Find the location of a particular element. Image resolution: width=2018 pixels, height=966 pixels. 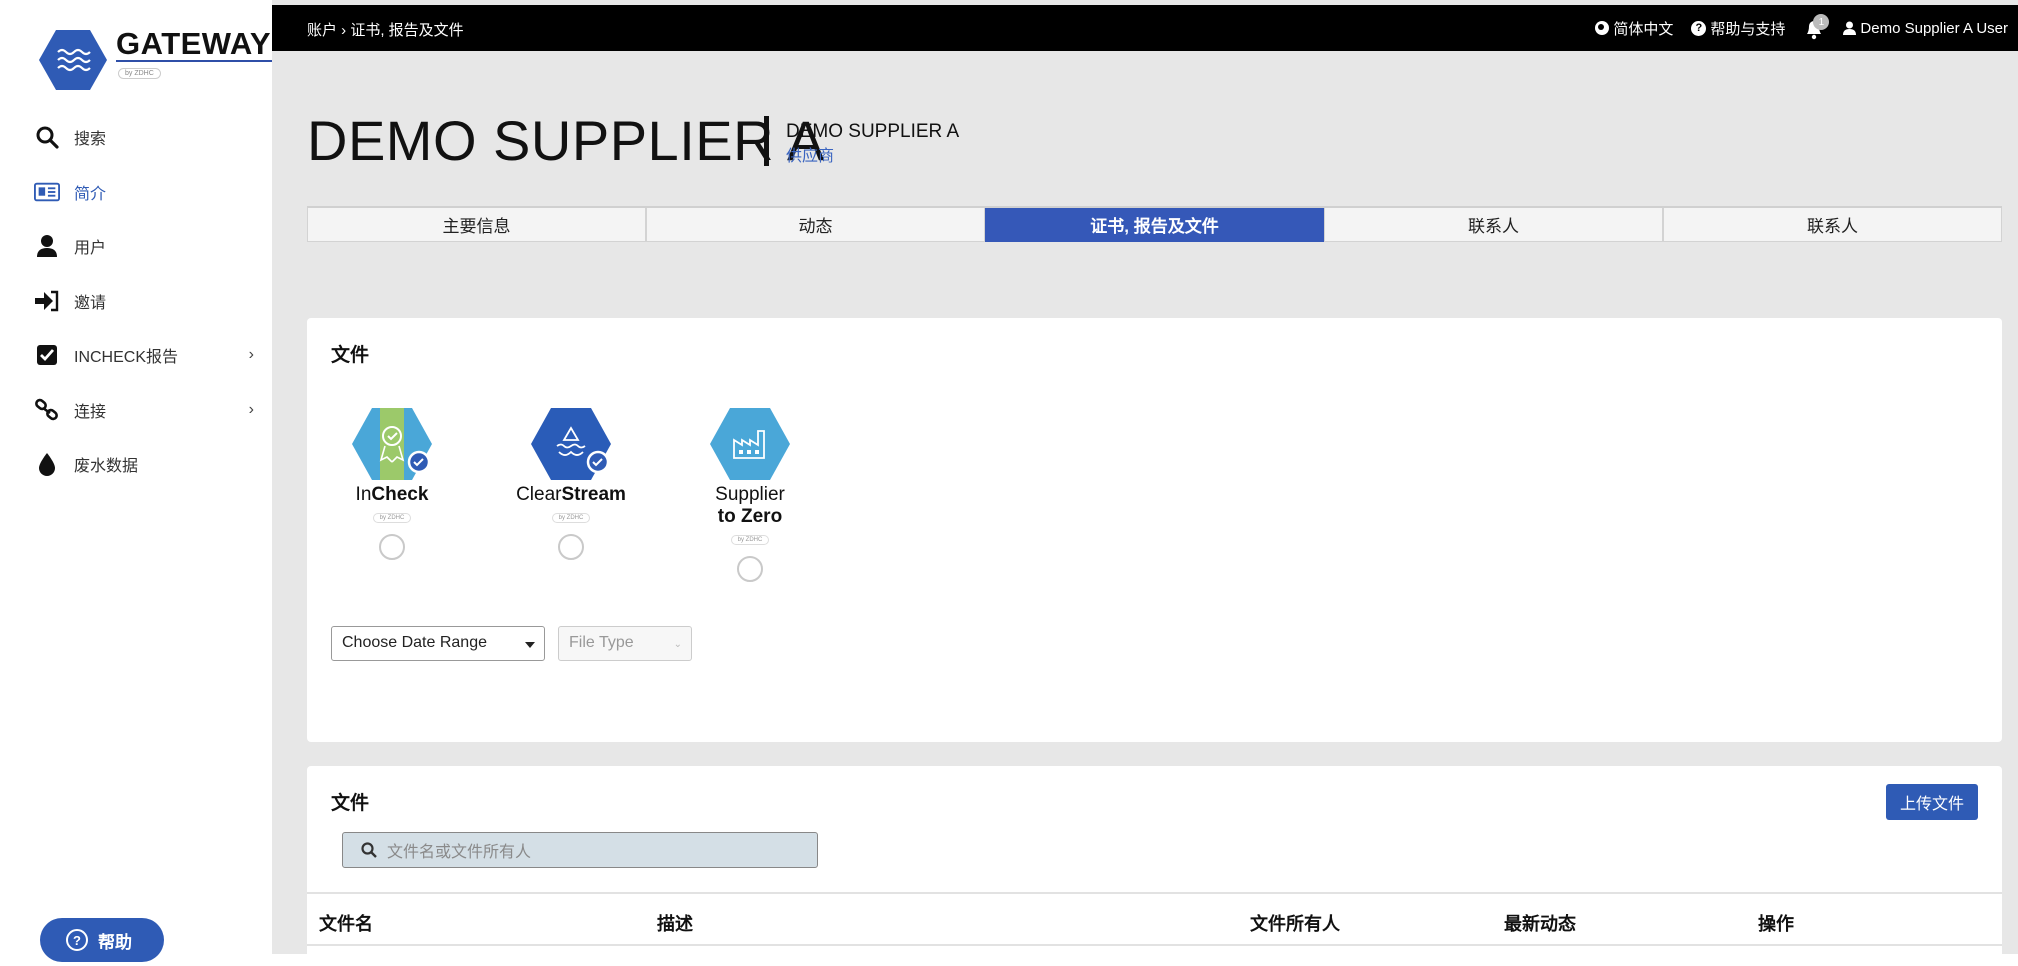

file-type-placeholder: File Type is located at coordinates (601, 642).